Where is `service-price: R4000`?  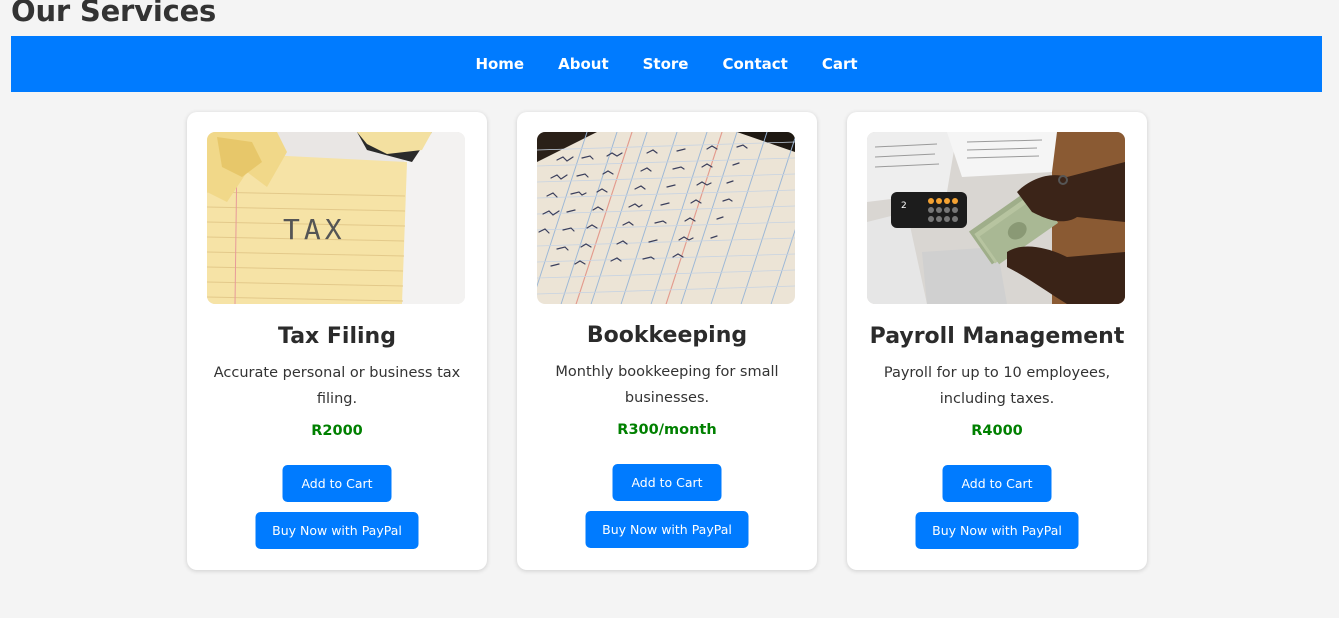
service-price: R4000 is located at coordinates (997, 431).